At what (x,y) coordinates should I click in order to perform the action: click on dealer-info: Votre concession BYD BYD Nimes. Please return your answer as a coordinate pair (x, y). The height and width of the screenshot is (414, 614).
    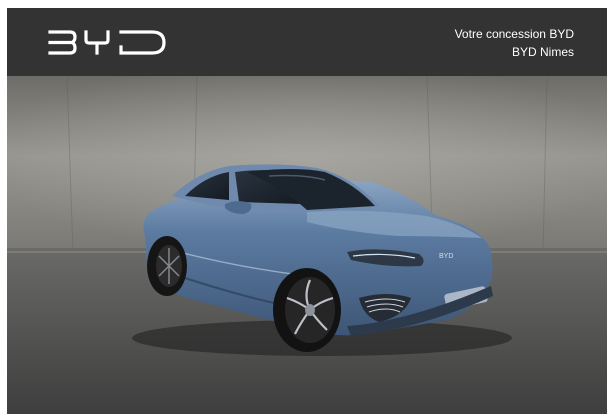
    Looking at the image, I should click on (514, 43).